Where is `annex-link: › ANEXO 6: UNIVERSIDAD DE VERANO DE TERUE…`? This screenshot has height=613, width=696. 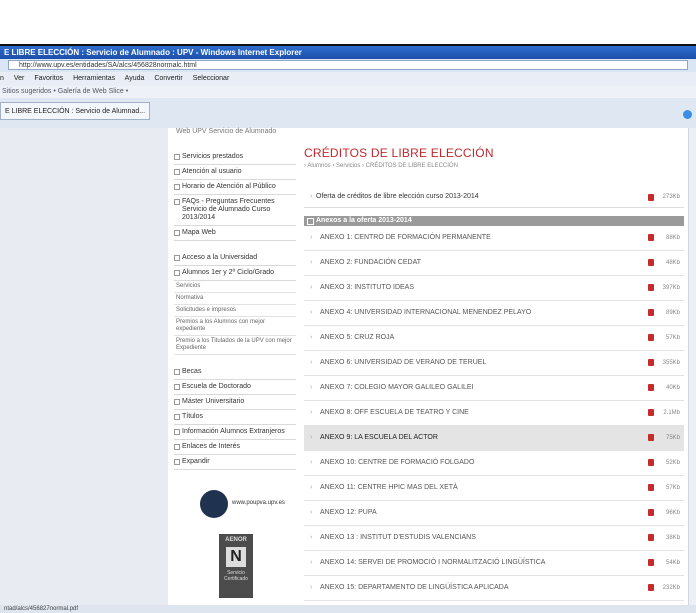 annex-link: › ANEXO 6: UNIVERSIDAD DE VERANO DE TERUE… is located at coordinates (494, 363).